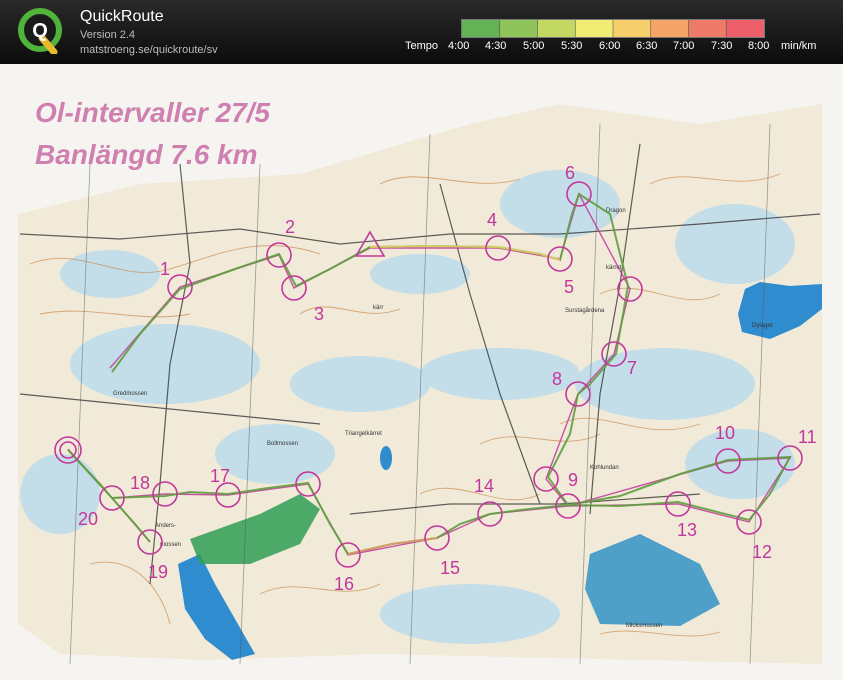 The height and width of the screenshot is (680, 843). I want to click on logo-letter: Q, so click(40, 31).